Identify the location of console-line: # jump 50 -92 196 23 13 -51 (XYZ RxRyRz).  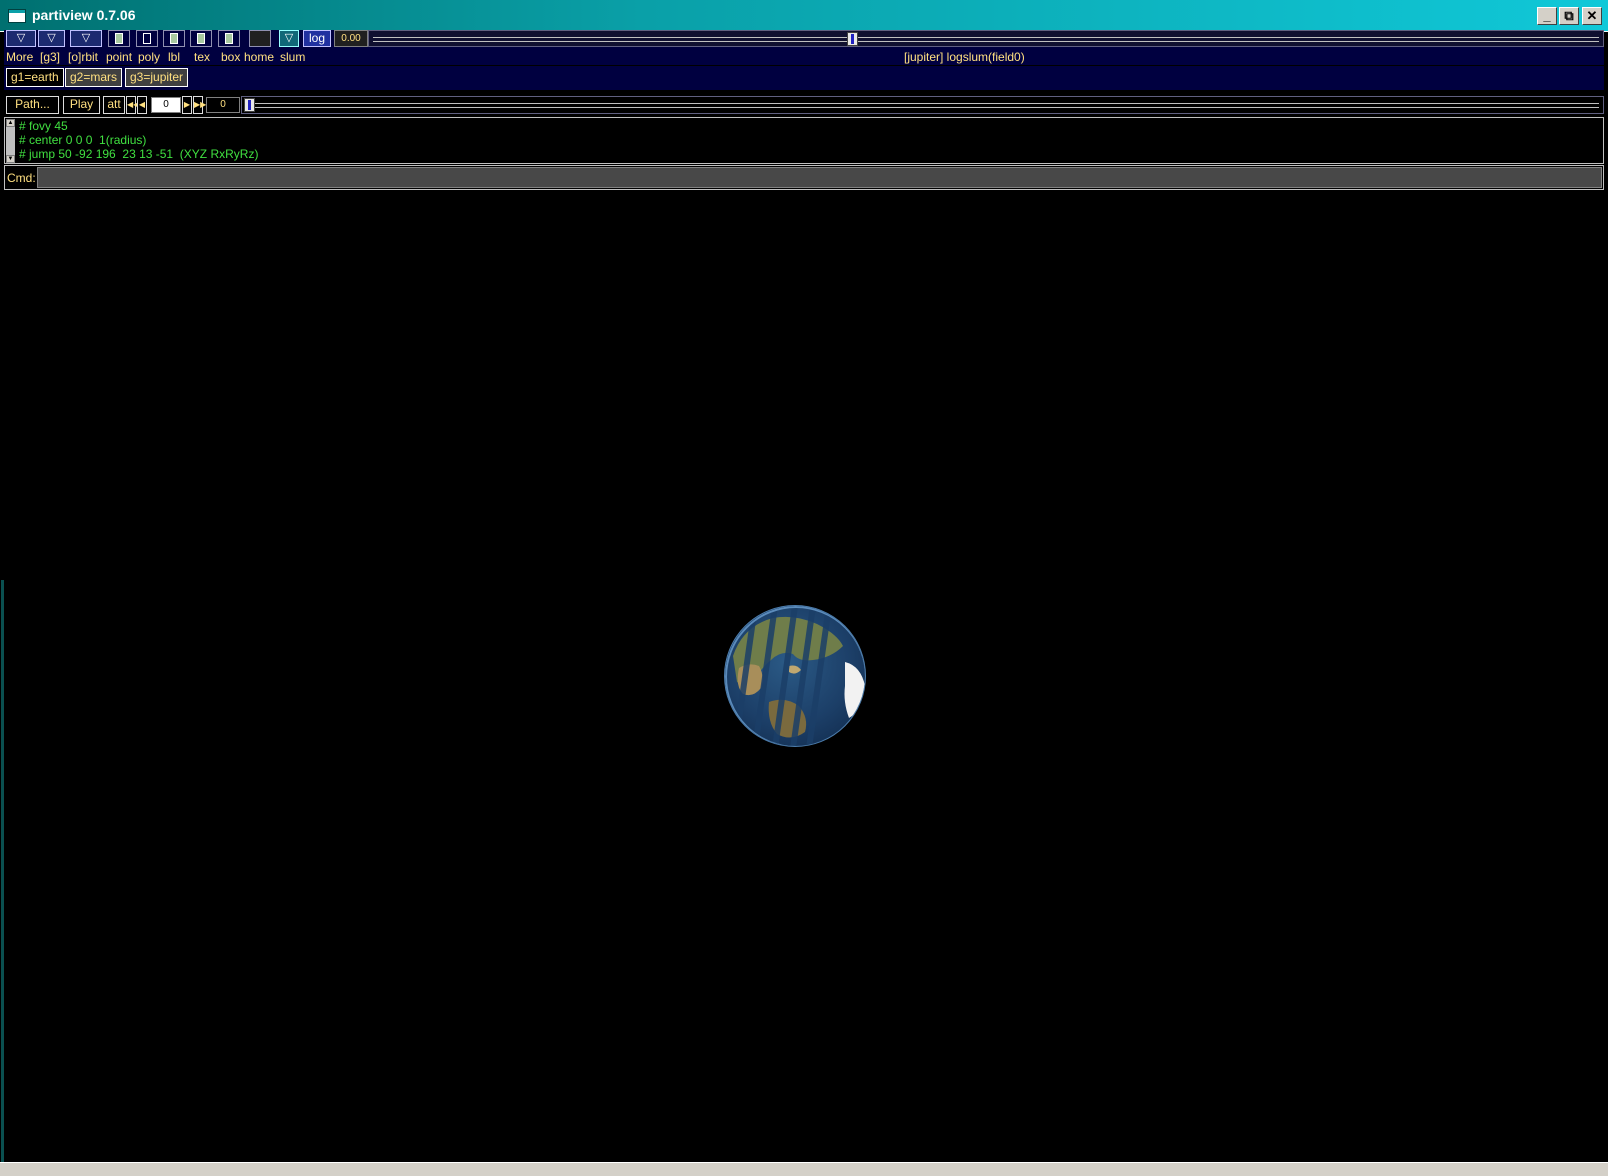
(139, 154).